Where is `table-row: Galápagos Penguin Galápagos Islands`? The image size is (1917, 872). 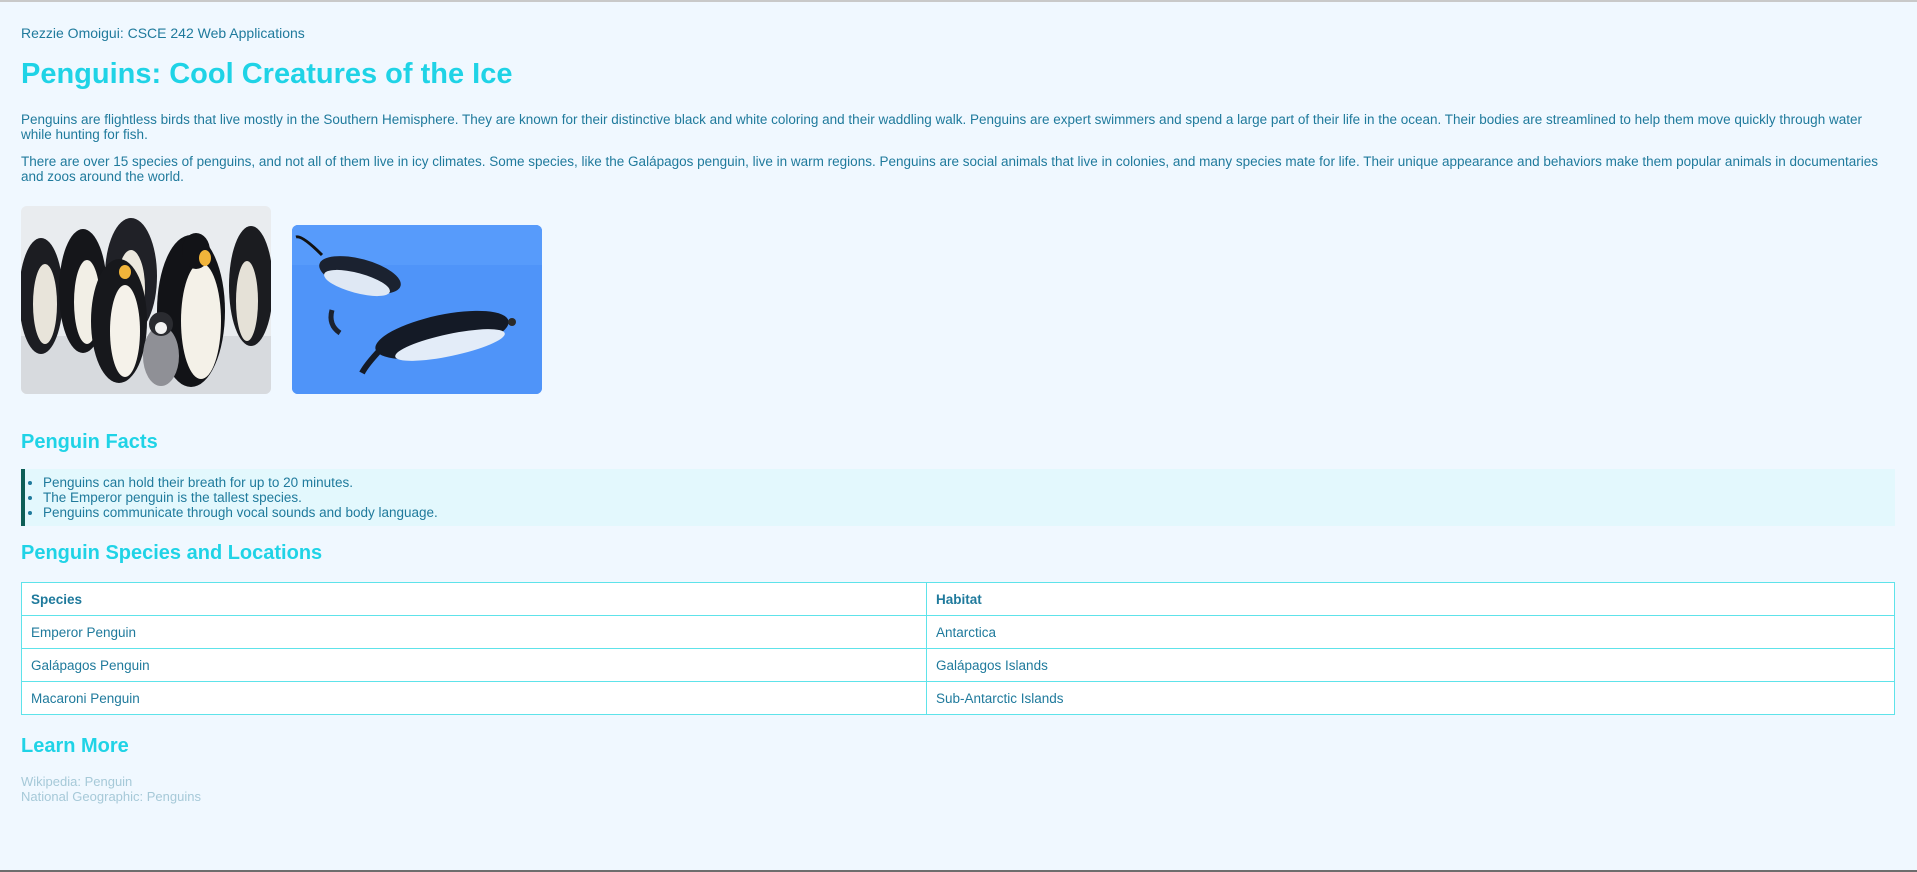
table-row: Galápagos Penguin Galápagos Islands is located at coordinates (958, 665).